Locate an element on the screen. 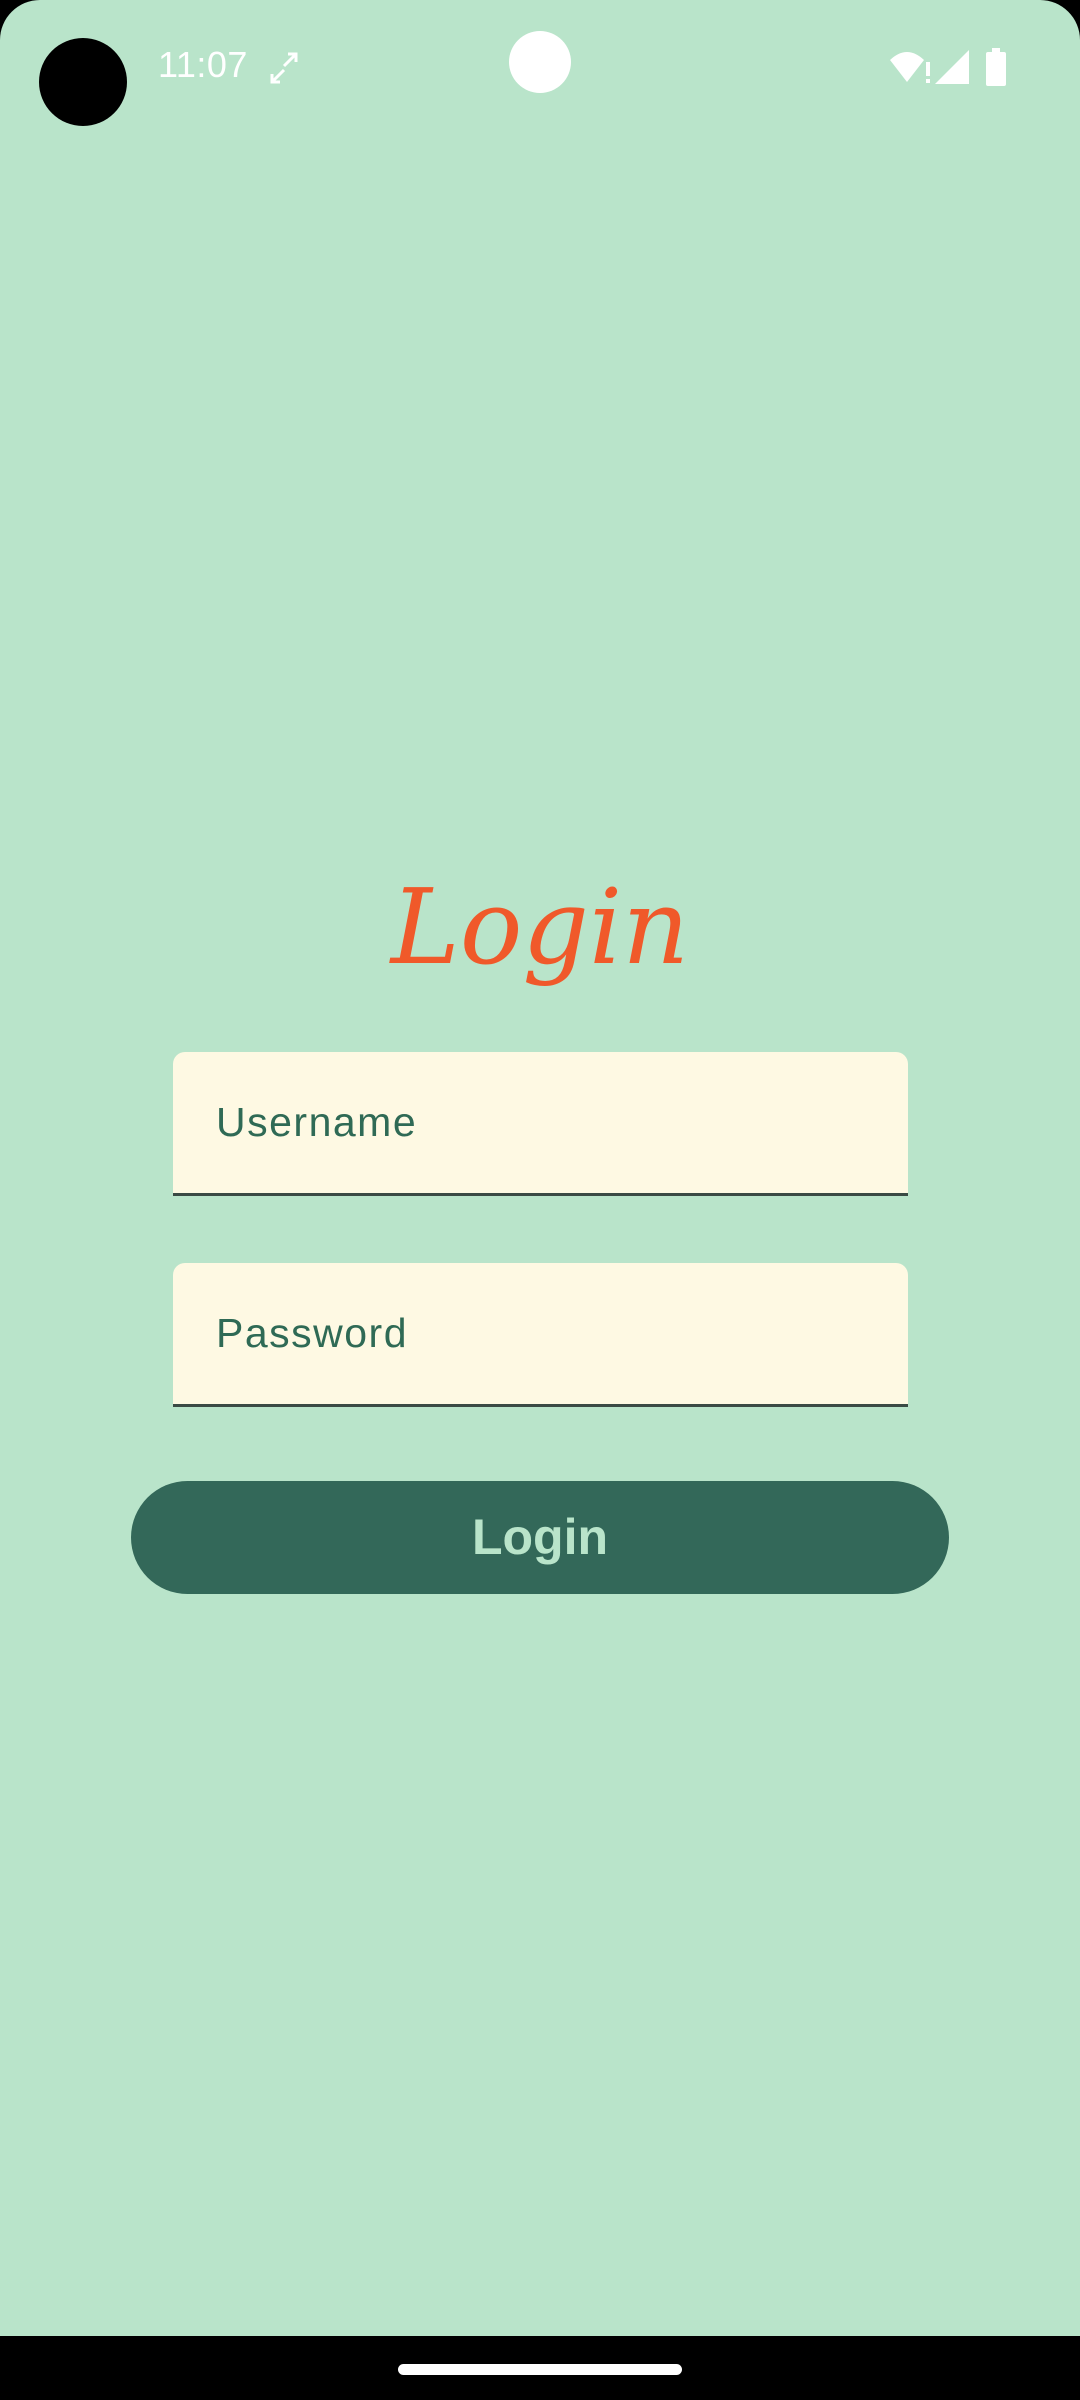  username-field is located at coordinates (540, 1124).